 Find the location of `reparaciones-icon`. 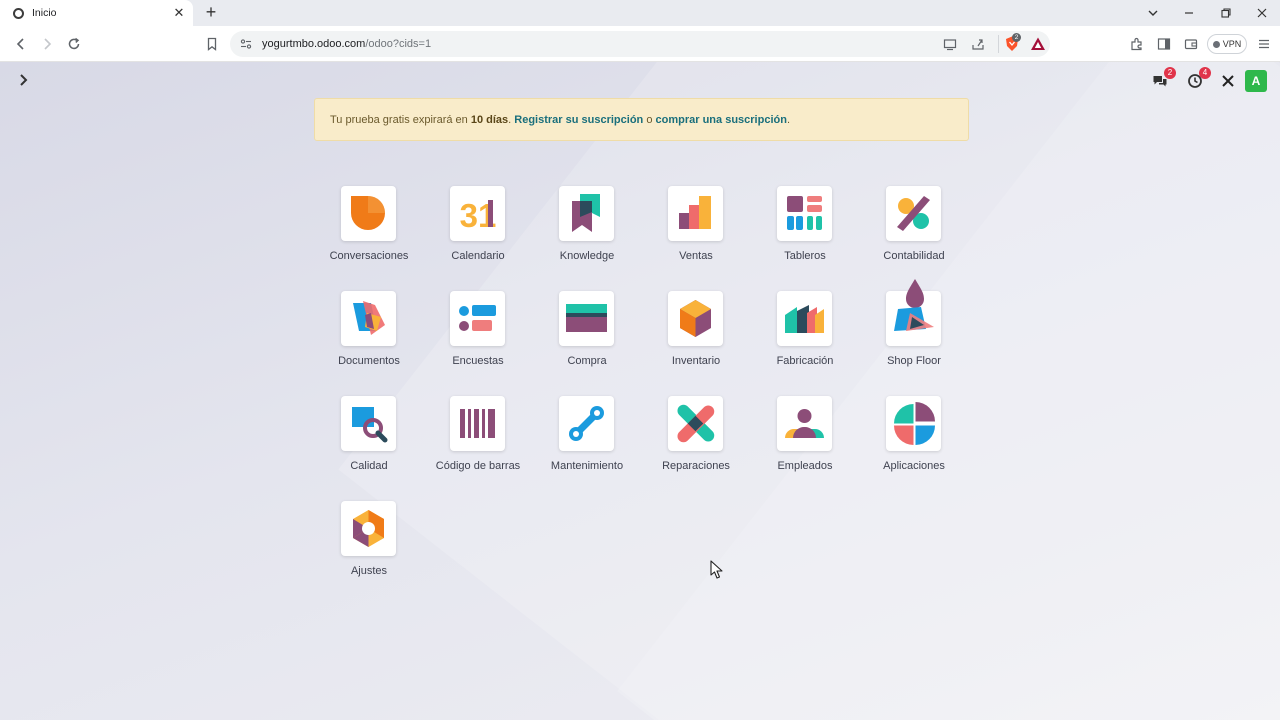

reparaciones-icon is located at coordinates (695, 423).